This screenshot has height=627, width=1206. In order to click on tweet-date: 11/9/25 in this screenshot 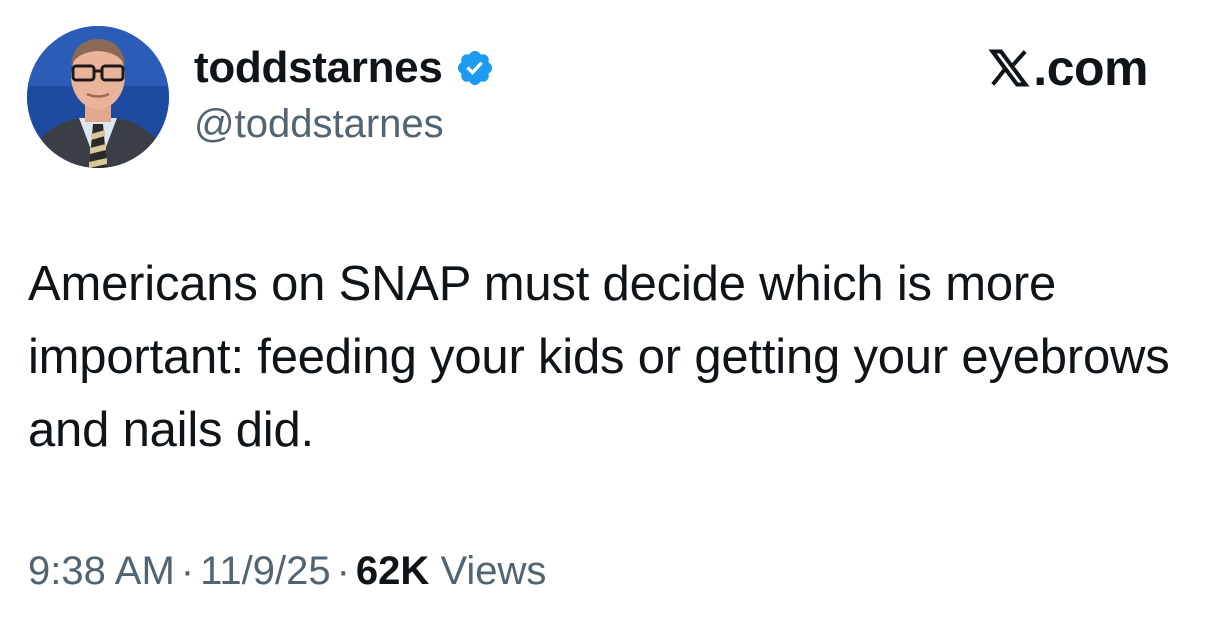, I will do `click(265, 571)`.